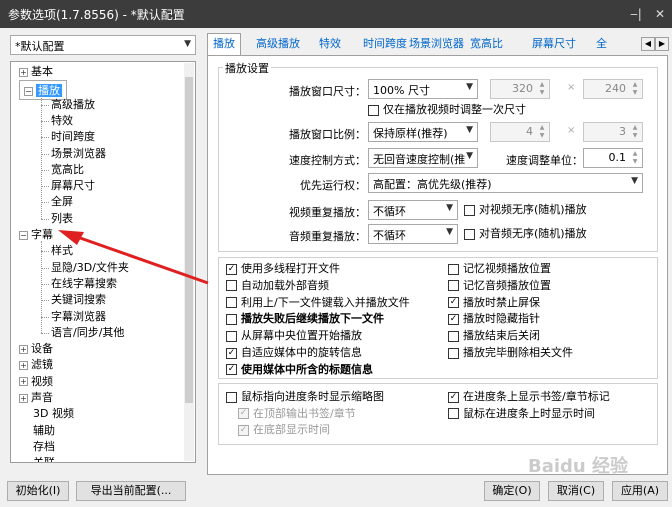 This screenshot has height=507, width=672. Describe the element at coordinates (36, 382) in the screenshot. I see `tree-item: + 视频` at that location.